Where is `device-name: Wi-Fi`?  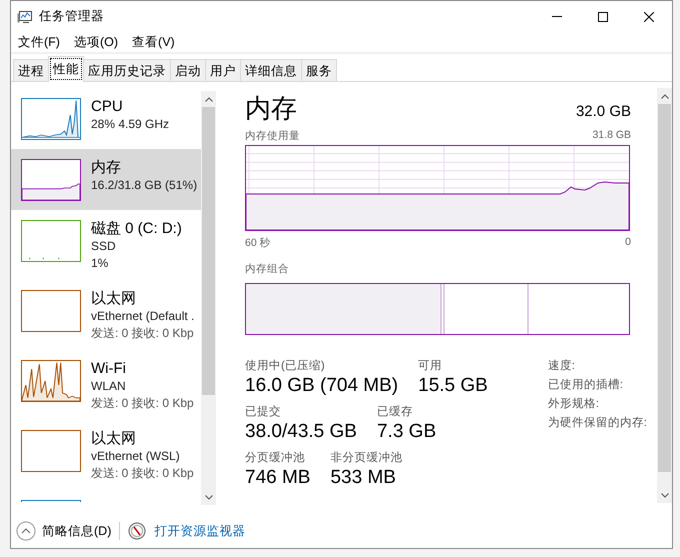
device-name: Wi-Fi is located at coordinates (109, 368).